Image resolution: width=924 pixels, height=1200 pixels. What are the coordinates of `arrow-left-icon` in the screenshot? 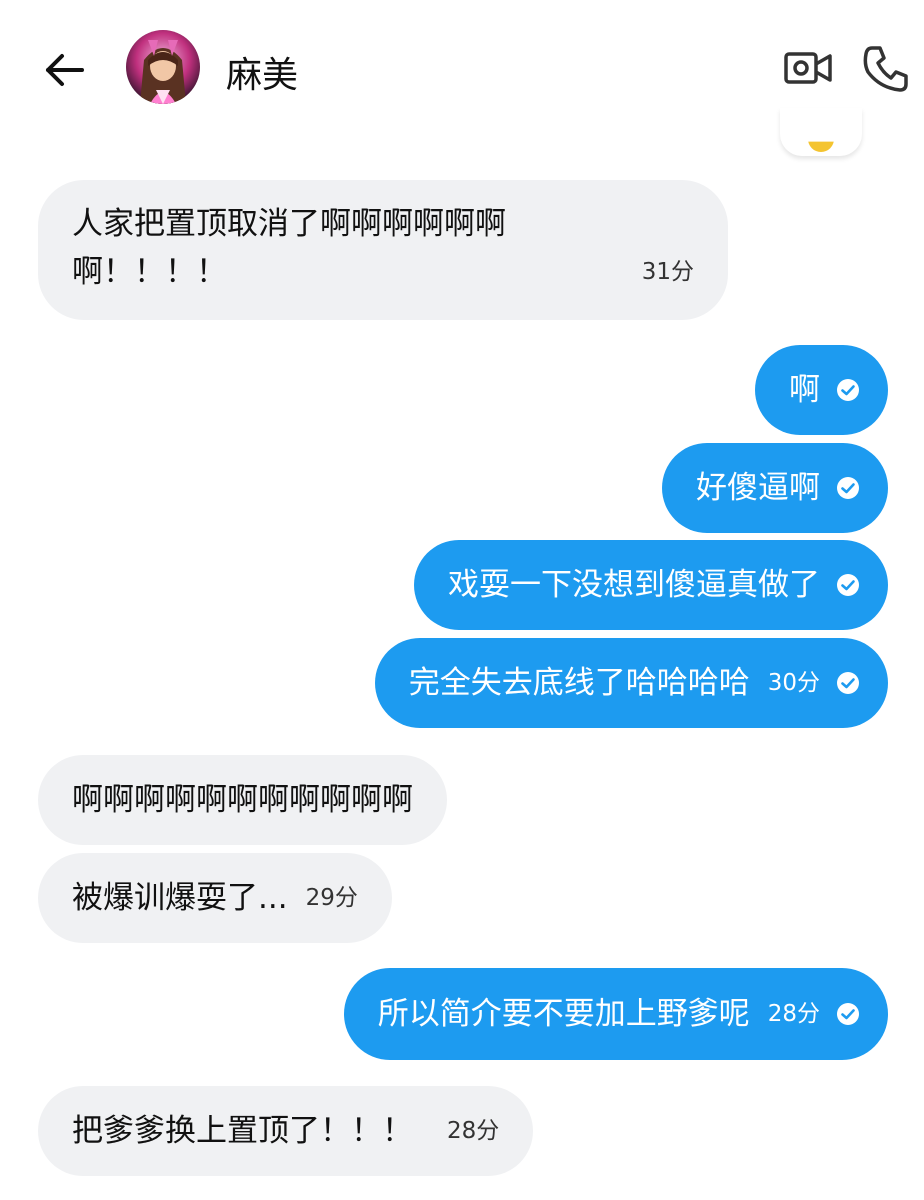 It's located at (65, 70).